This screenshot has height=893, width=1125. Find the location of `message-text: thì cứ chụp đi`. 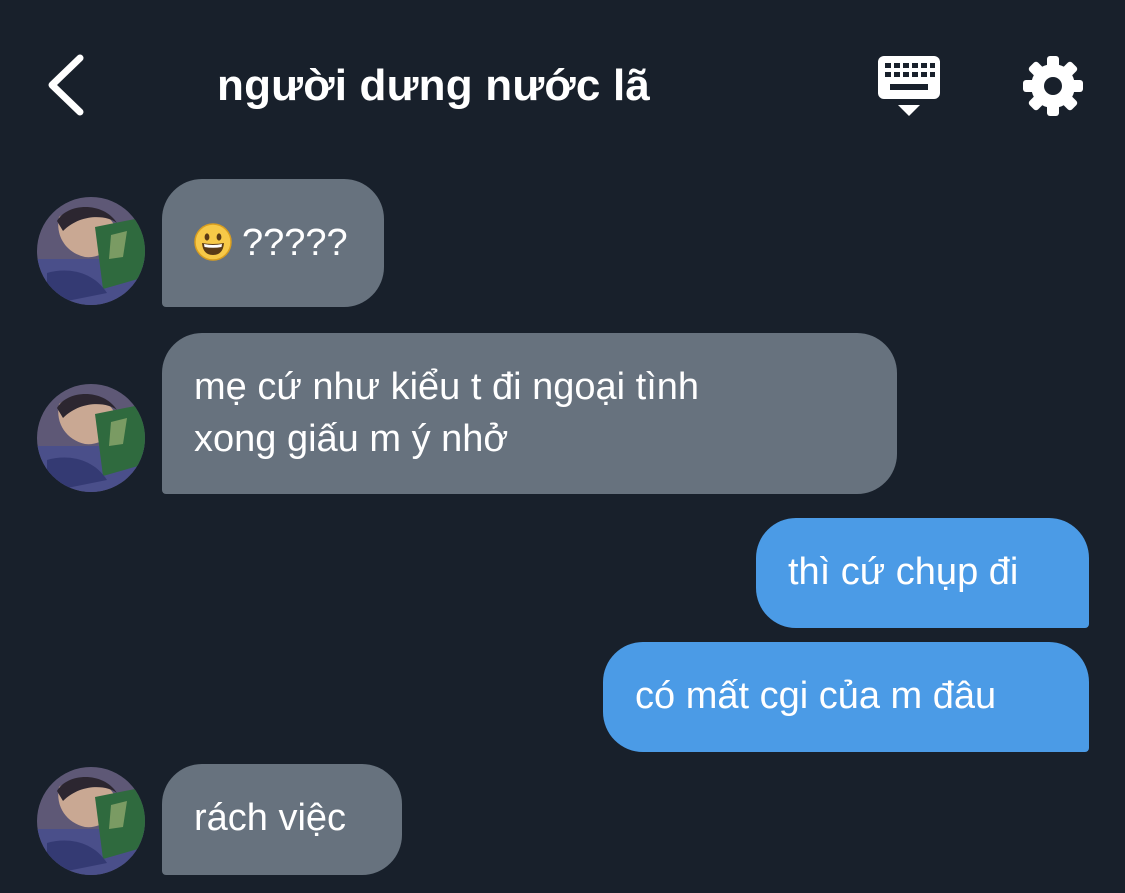

message-text: thì cứ chụp đi is located at coordinates (903, 572).